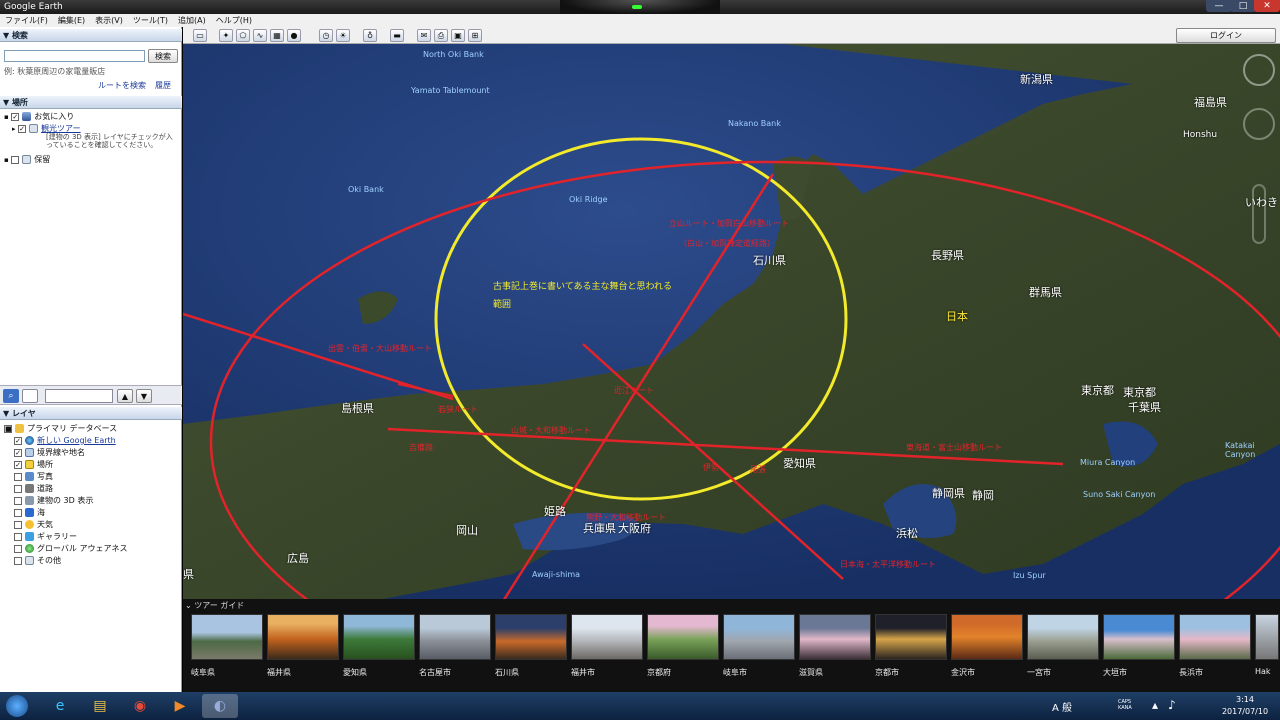 Image resolution: width=1280 pixels, height=720 pixels. I want to click on awareness-icon, so click(29, 548).